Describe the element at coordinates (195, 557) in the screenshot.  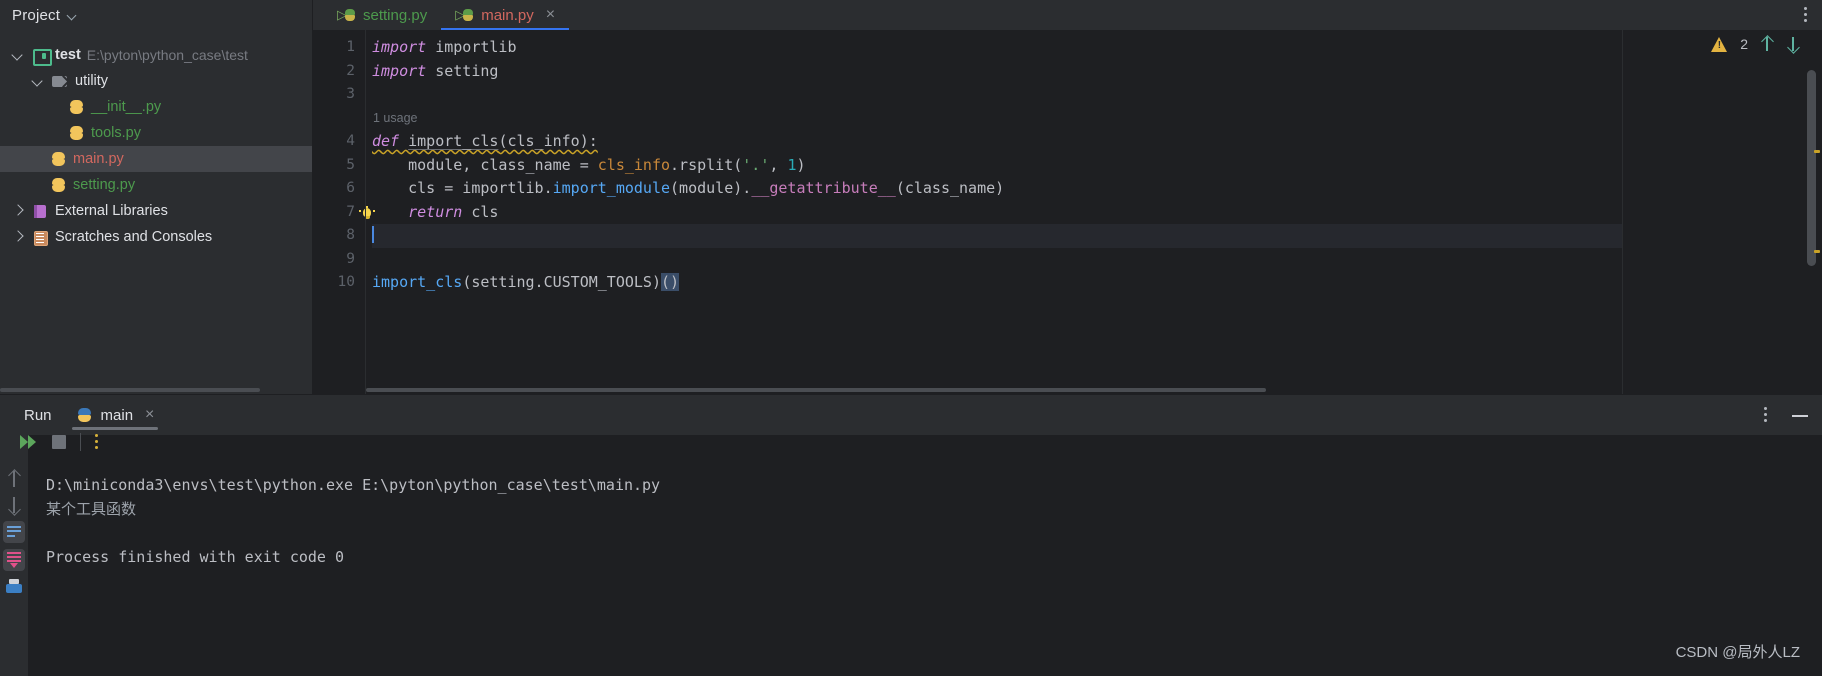
I see `console-line: Process finished with exit code 0` at that location.